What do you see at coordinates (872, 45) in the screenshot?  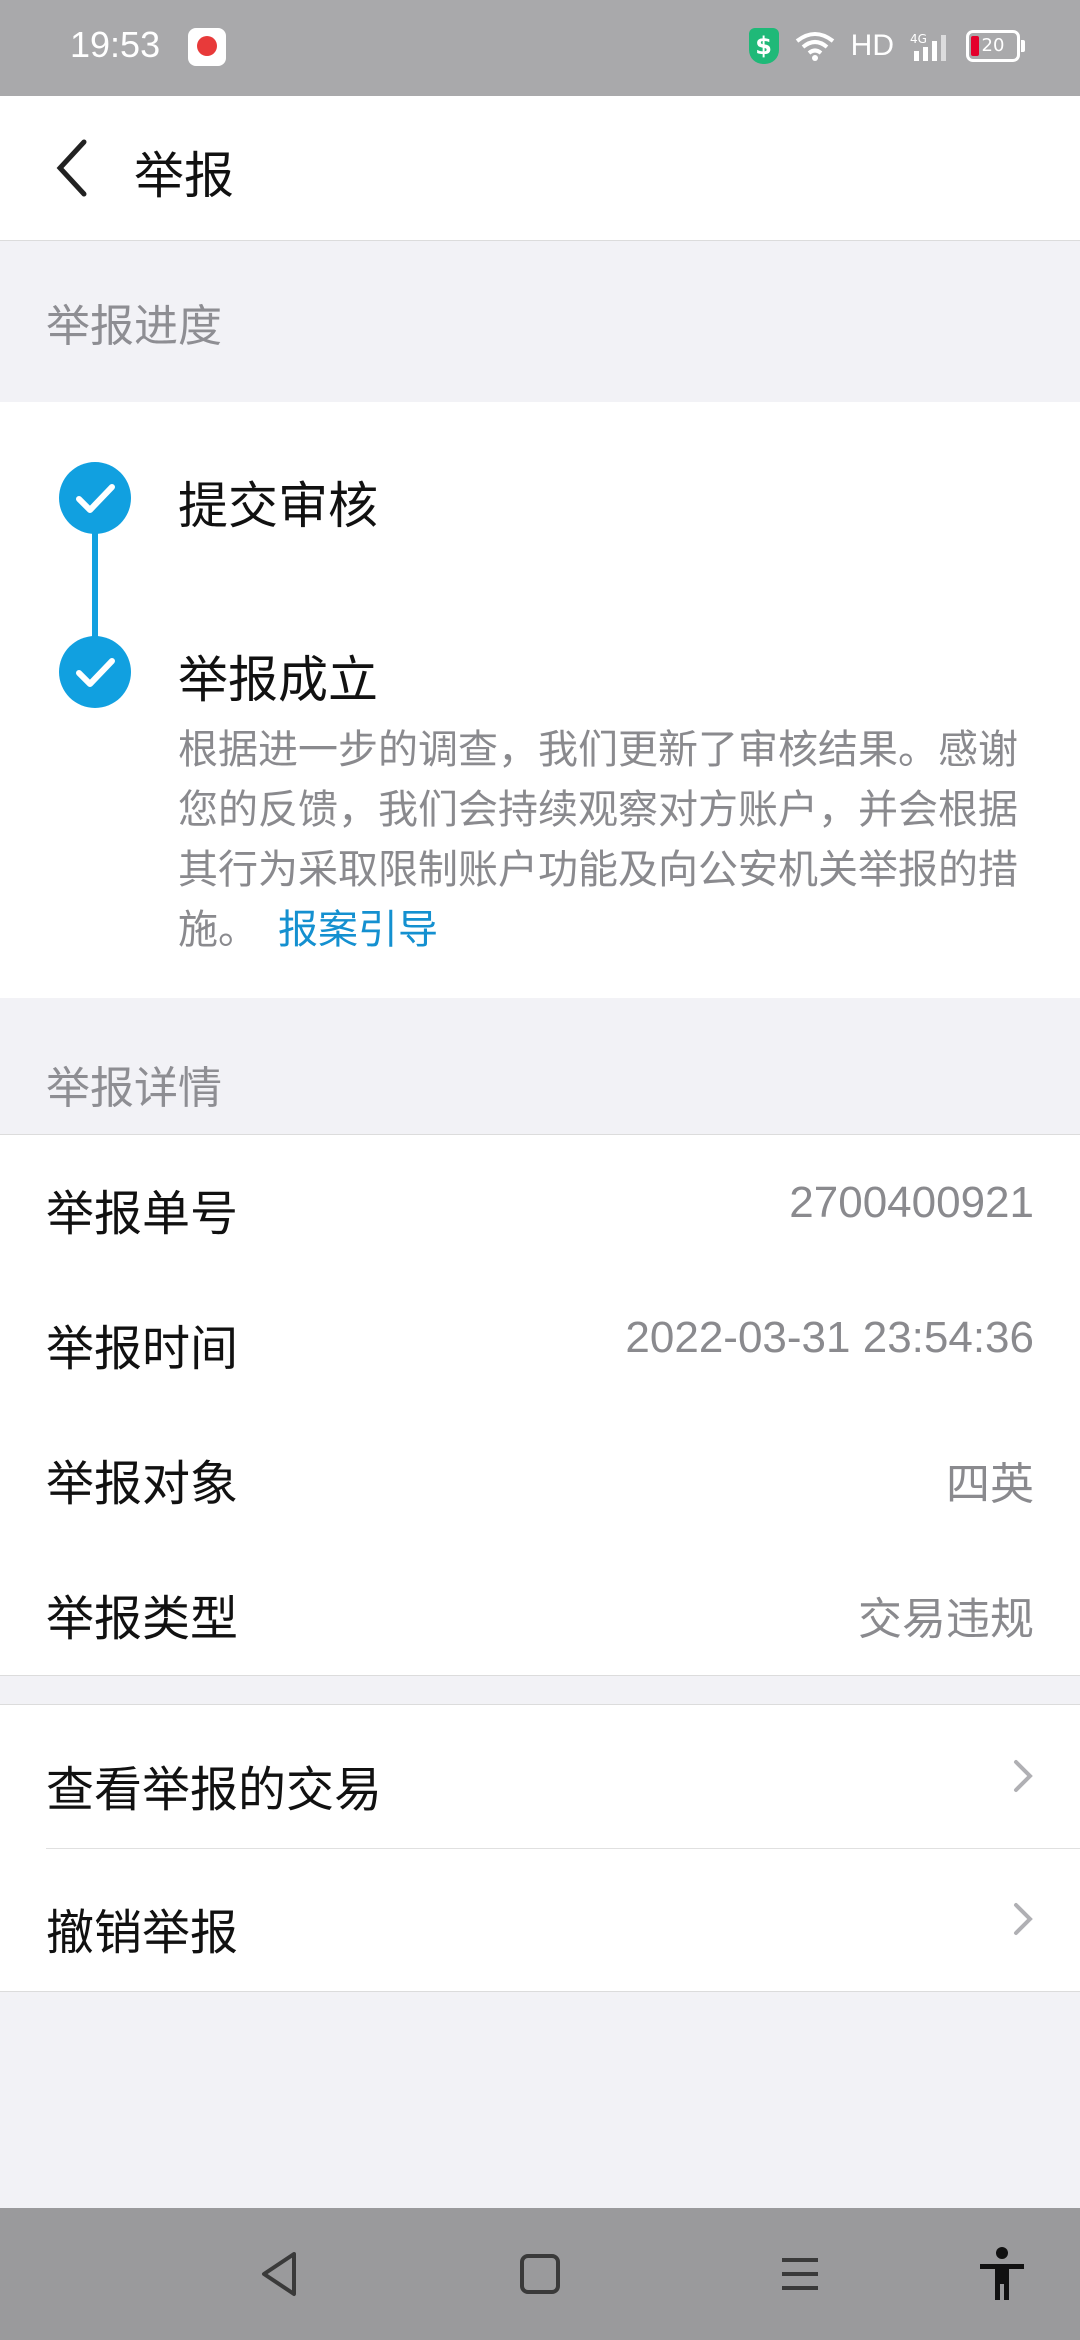 I see `network-type: HD` at bounding box center [872, 45].